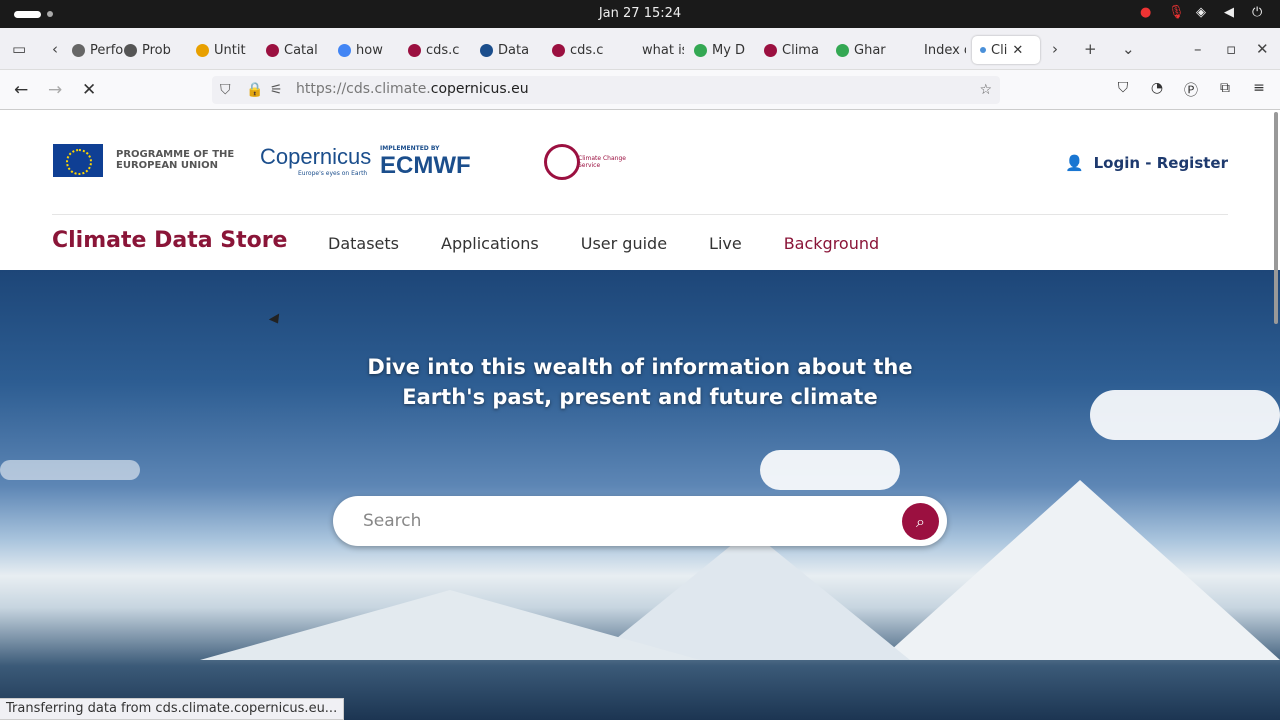  Describe the element at coordinates (276, 90) in the screenshot. I see `permissions-icon: ⚟` at that location.